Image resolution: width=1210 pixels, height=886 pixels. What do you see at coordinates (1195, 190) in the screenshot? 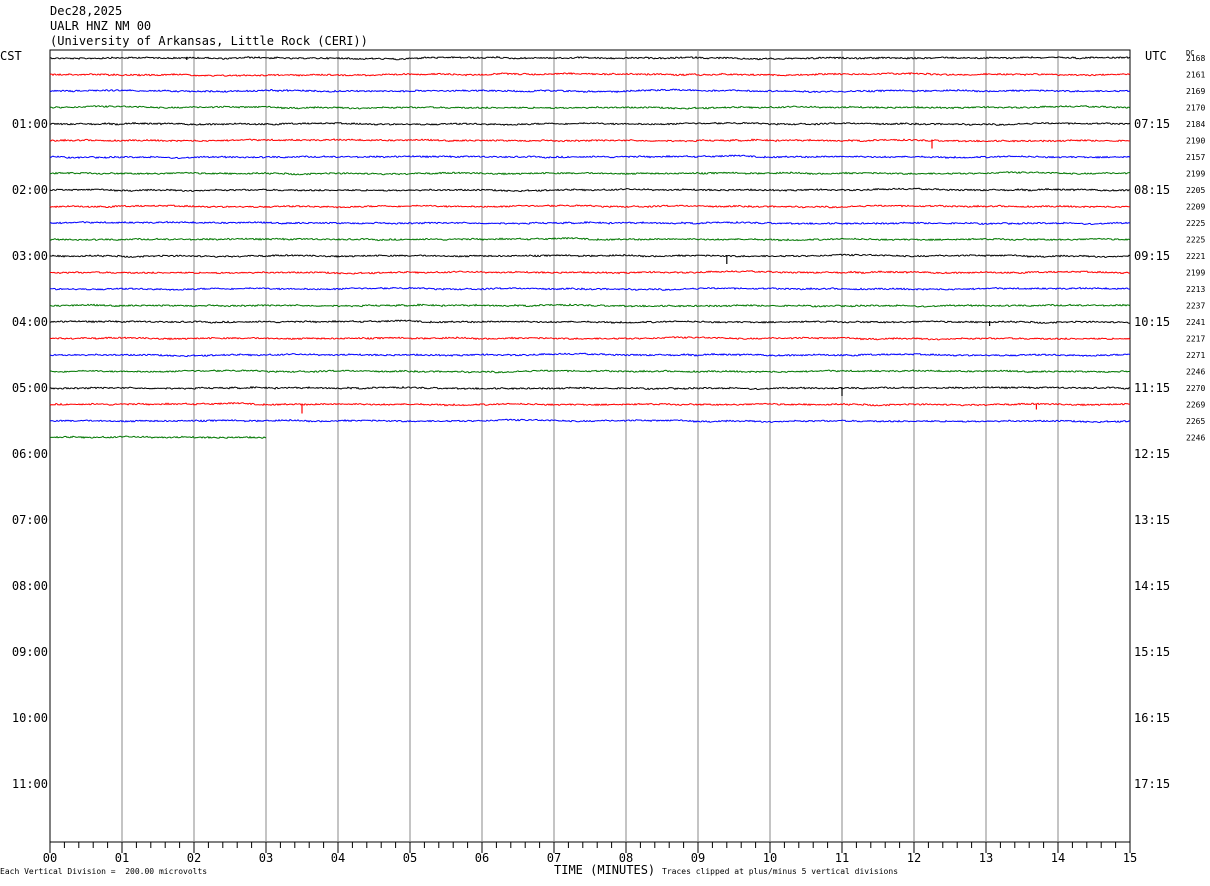
I see `dc-offset-label: 2205` at bounding box center [1195, 190].